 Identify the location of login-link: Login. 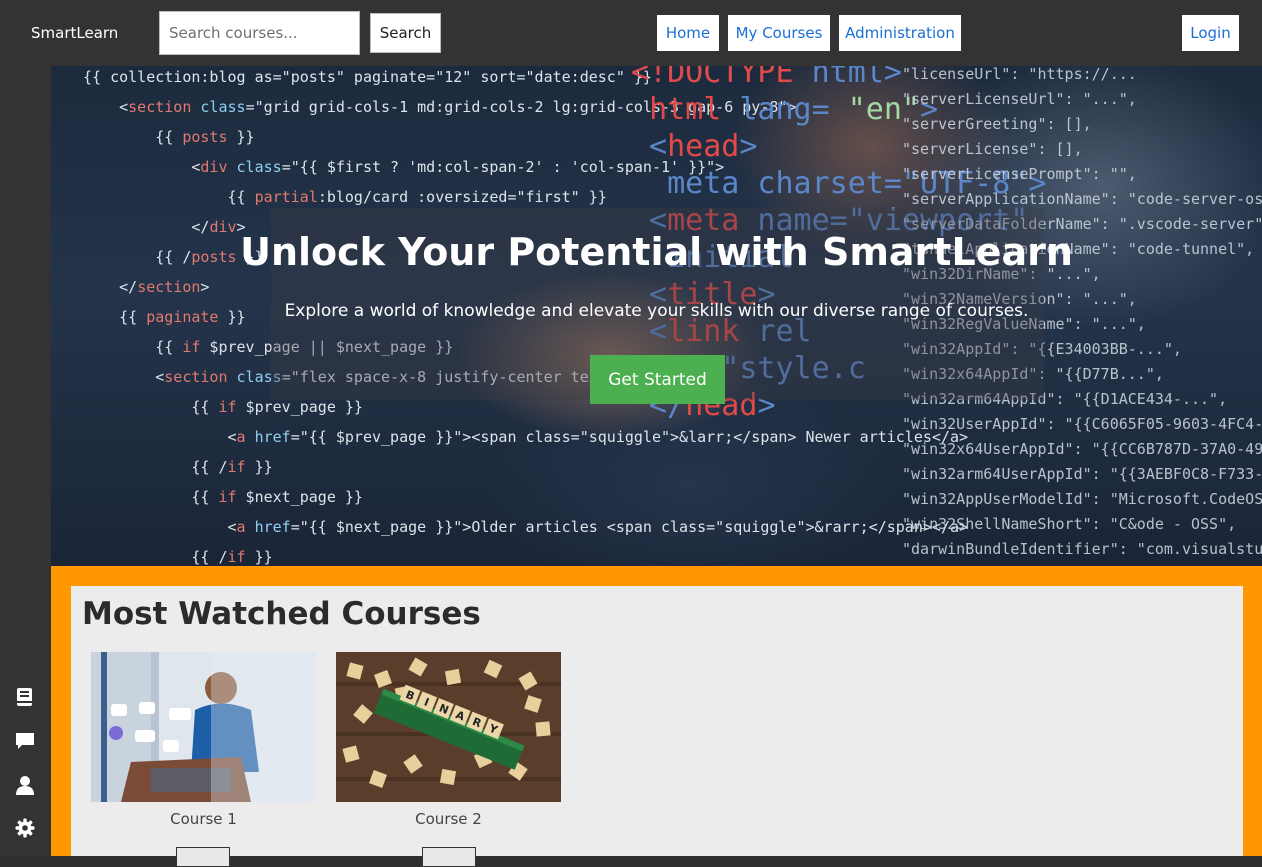
(1210, 33).